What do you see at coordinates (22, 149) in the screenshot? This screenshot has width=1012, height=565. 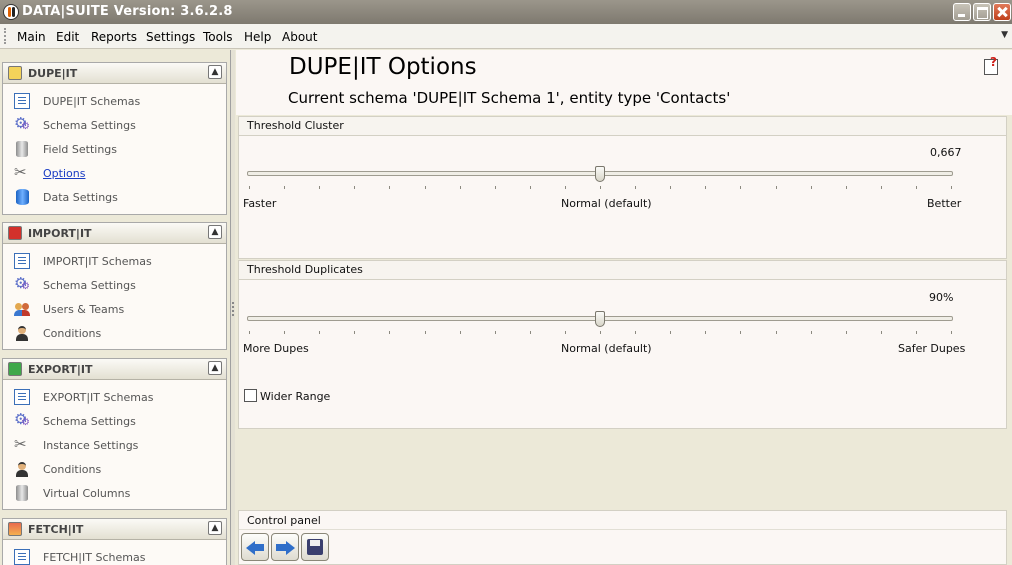 I see `column-cylinder-icon` at bounding box center [22, 149].